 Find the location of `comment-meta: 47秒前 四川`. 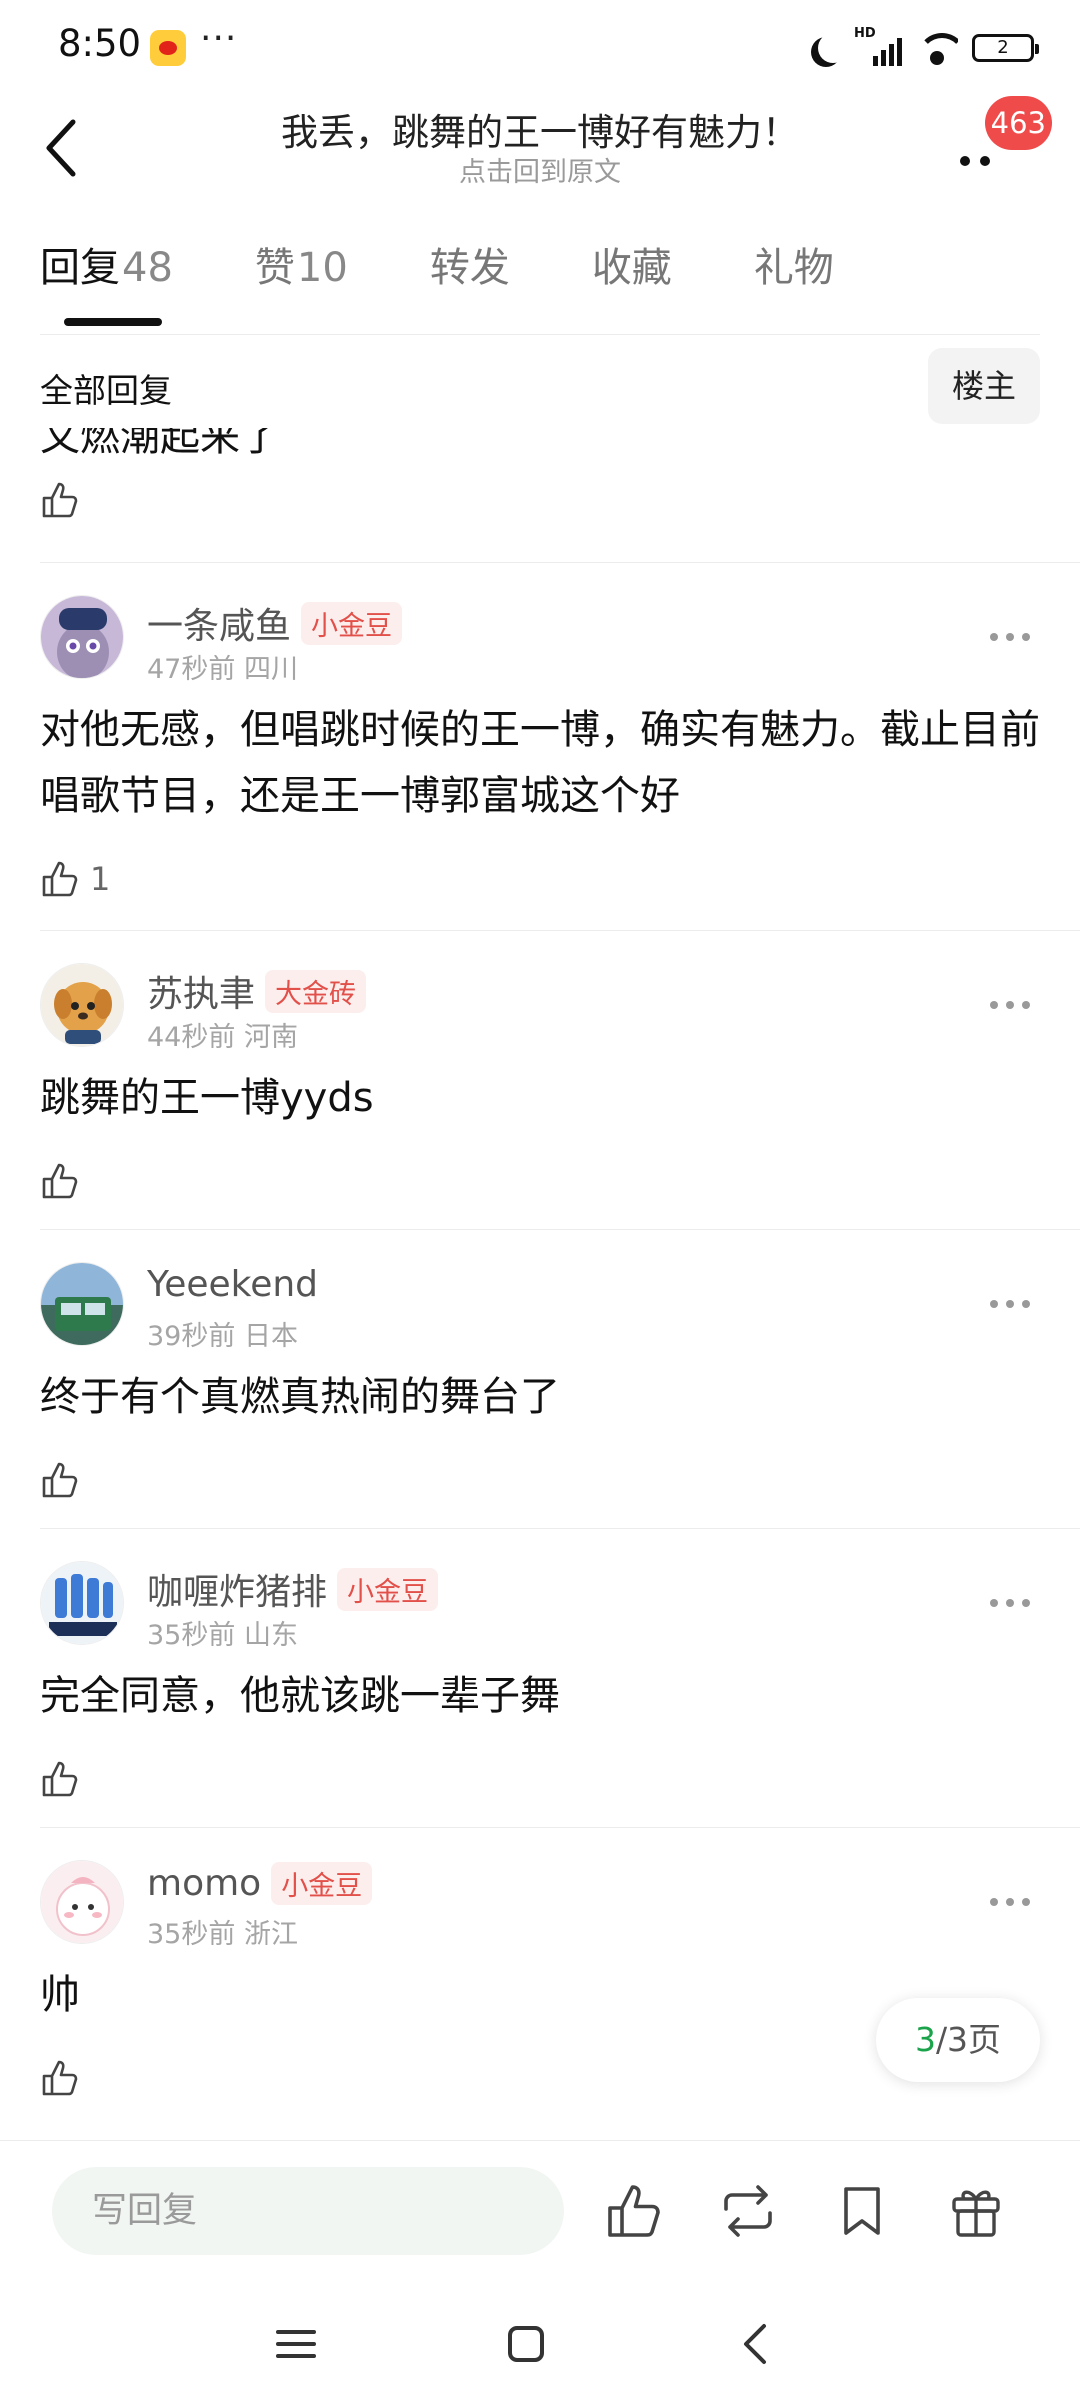

comment-meta: 47秒前 四川 is located at coordinates (222, 669).